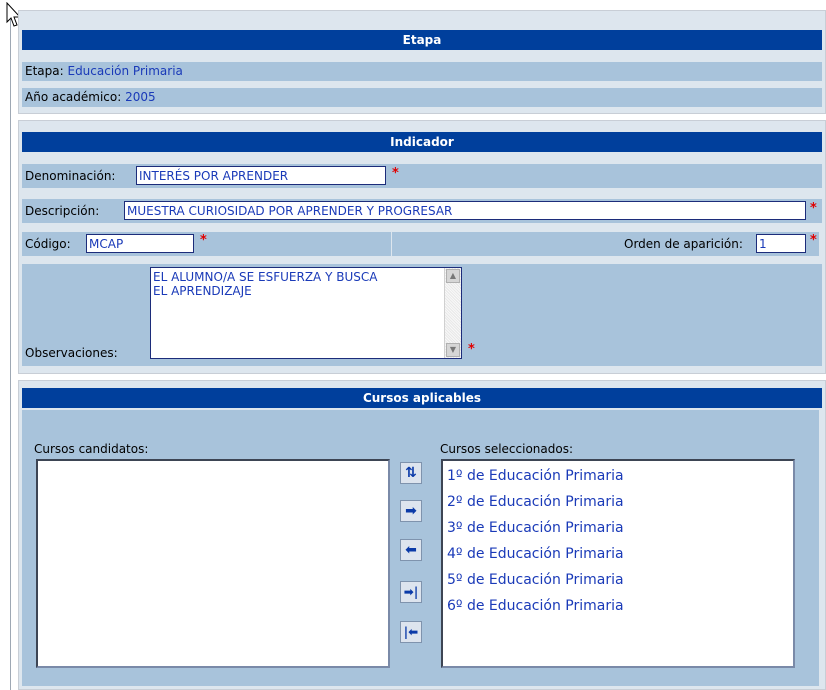  I want to click on denominacion-input: INTERÉS POR APRENDER, so click(261, 175).